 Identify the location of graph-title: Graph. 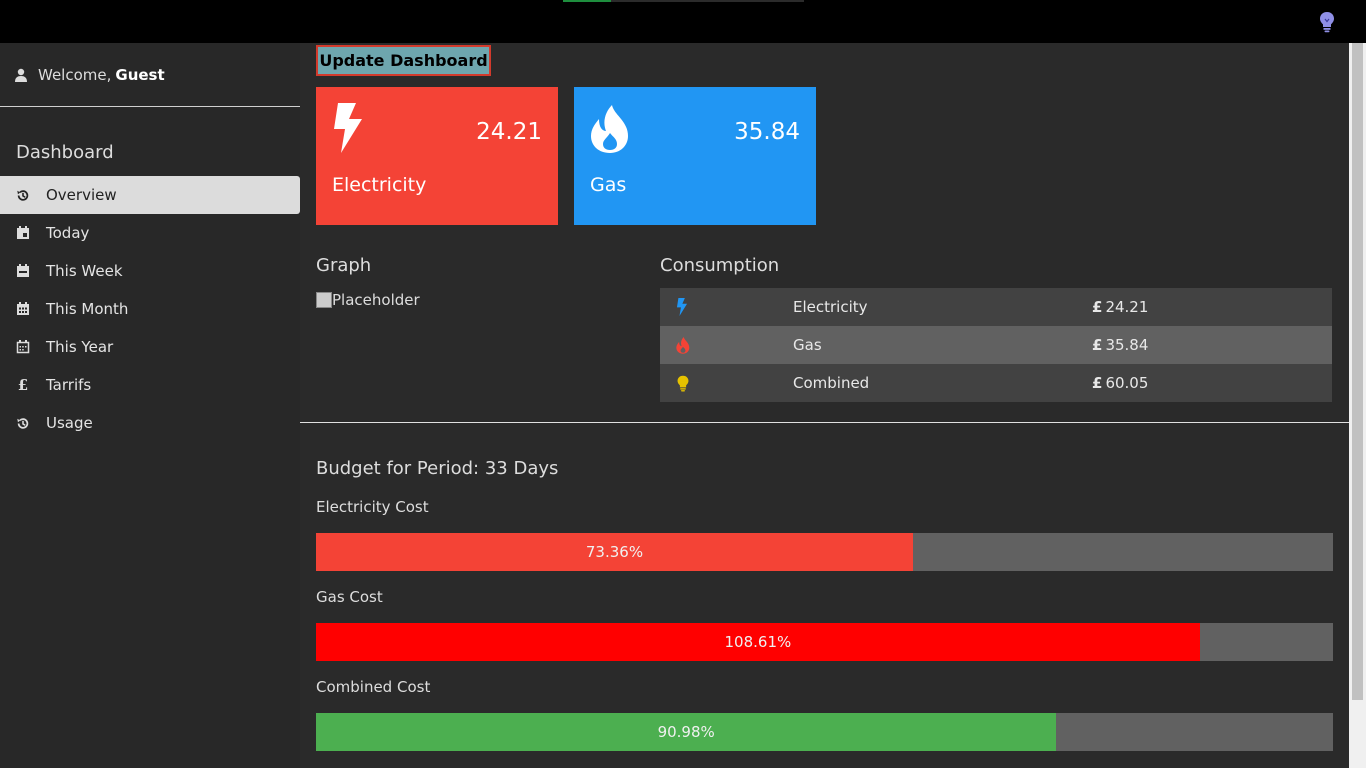
(344, 265).